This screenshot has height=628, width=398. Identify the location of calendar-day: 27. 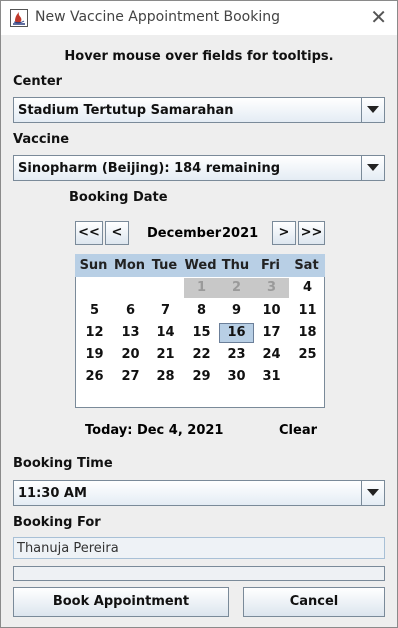
(130, 377).